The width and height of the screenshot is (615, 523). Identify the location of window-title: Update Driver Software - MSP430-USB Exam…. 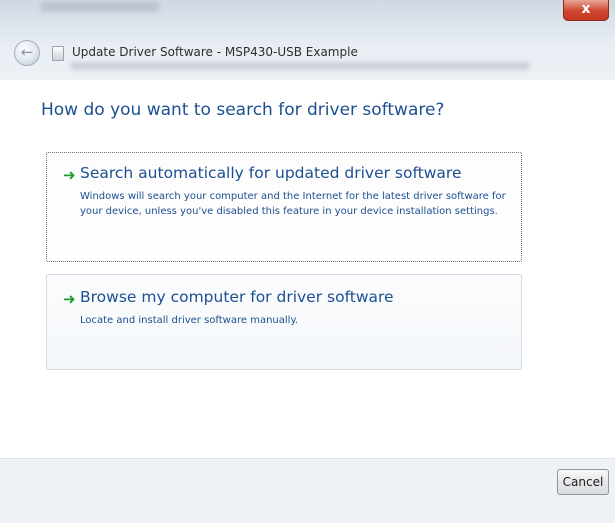
(215, 52).